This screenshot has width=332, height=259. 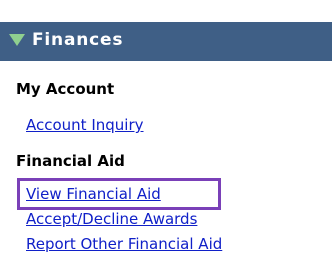 What do you see at coordinates (124, 244) in the screenshot?
I see `report-other-financial-aid-link: Report Other Financial Aid` at bounding box center [124, 244].